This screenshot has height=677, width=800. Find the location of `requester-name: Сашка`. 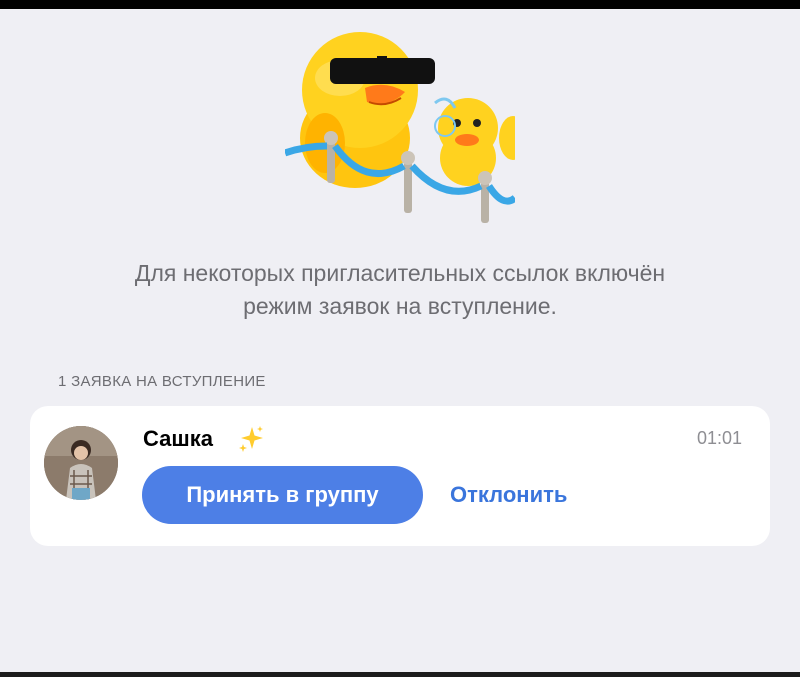

requester-name: Сашка is located at coordinates (178, 438).